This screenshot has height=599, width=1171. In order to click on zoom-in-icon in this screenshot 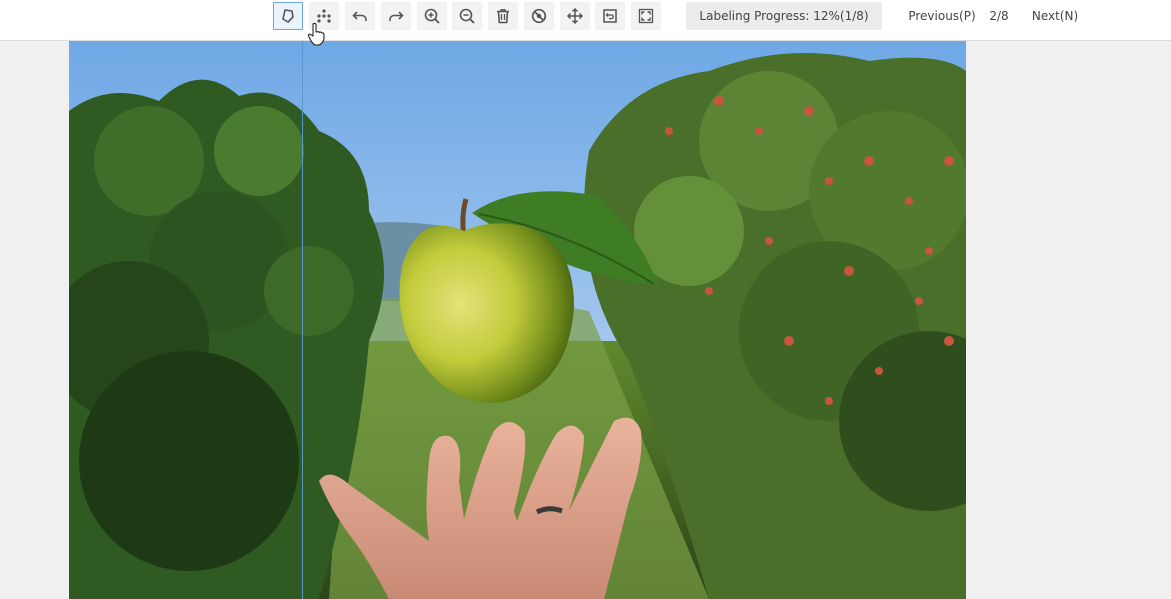, I will do `click(432, 16)`.